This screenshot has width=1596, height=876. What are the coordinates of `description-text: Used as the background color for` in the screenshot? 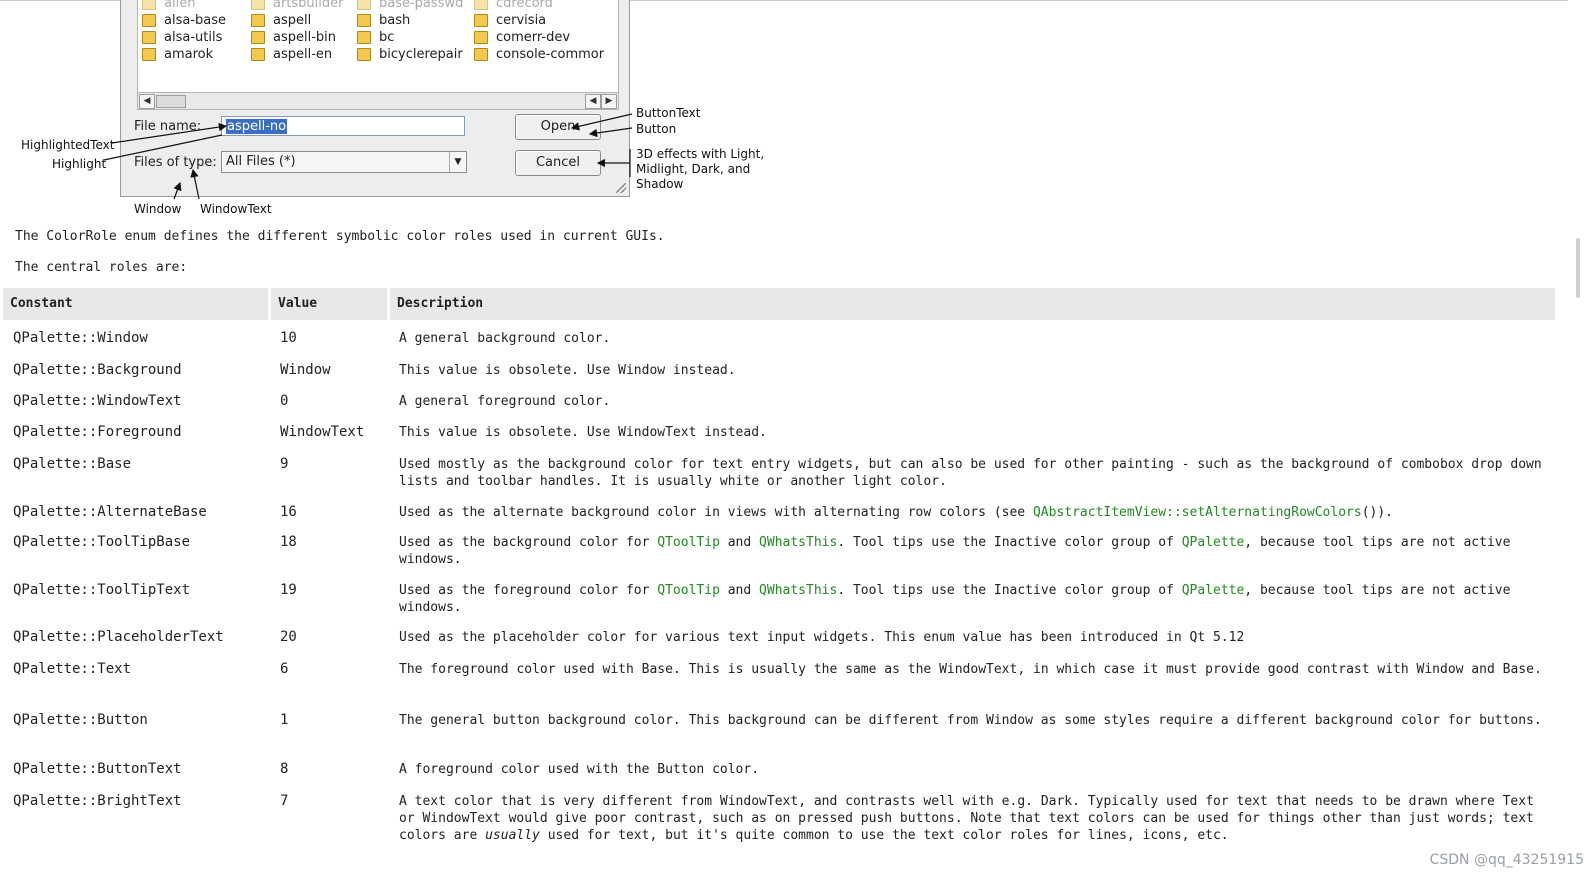 It's located at (528, 542).